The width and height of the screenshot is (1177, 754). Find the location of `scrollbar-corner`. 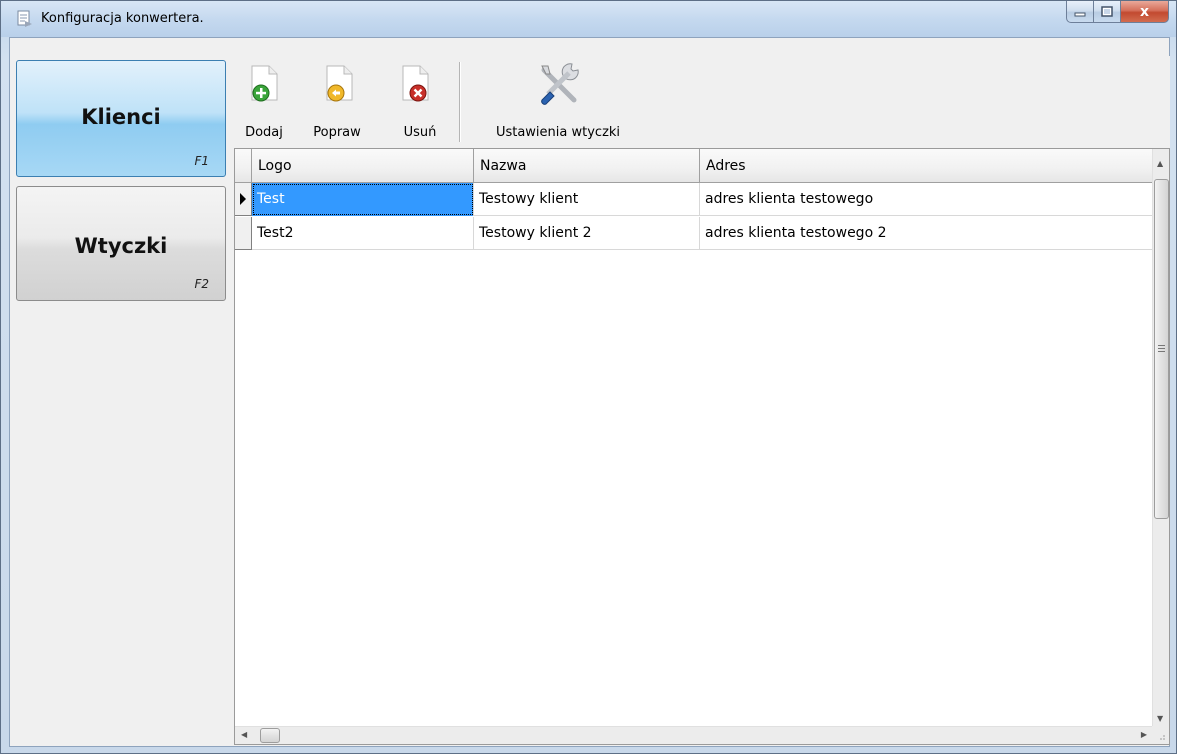

scrollbar-corner is located at coordinates (1160, 735).